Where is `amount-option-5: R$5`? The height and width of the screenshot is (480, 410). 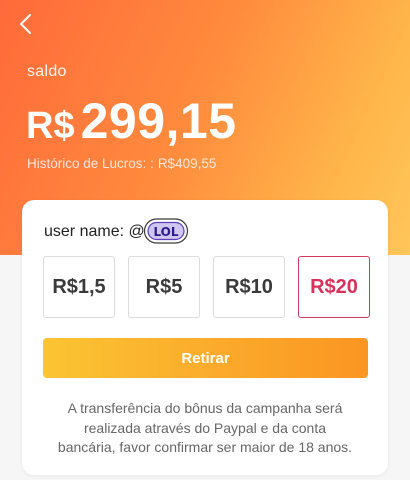
amount-option-5: R$5 is located at coordinates (164, 287).